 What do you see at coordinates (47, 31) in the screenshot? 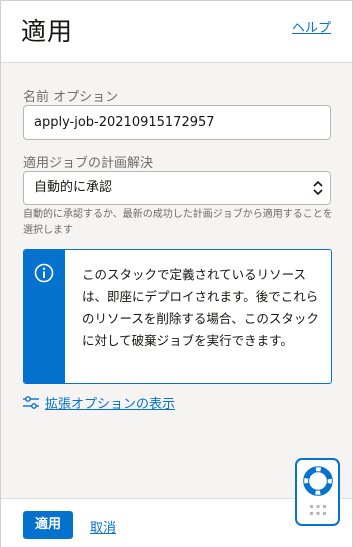
I see `page-title: 適用` at bounding box center [47, 31].